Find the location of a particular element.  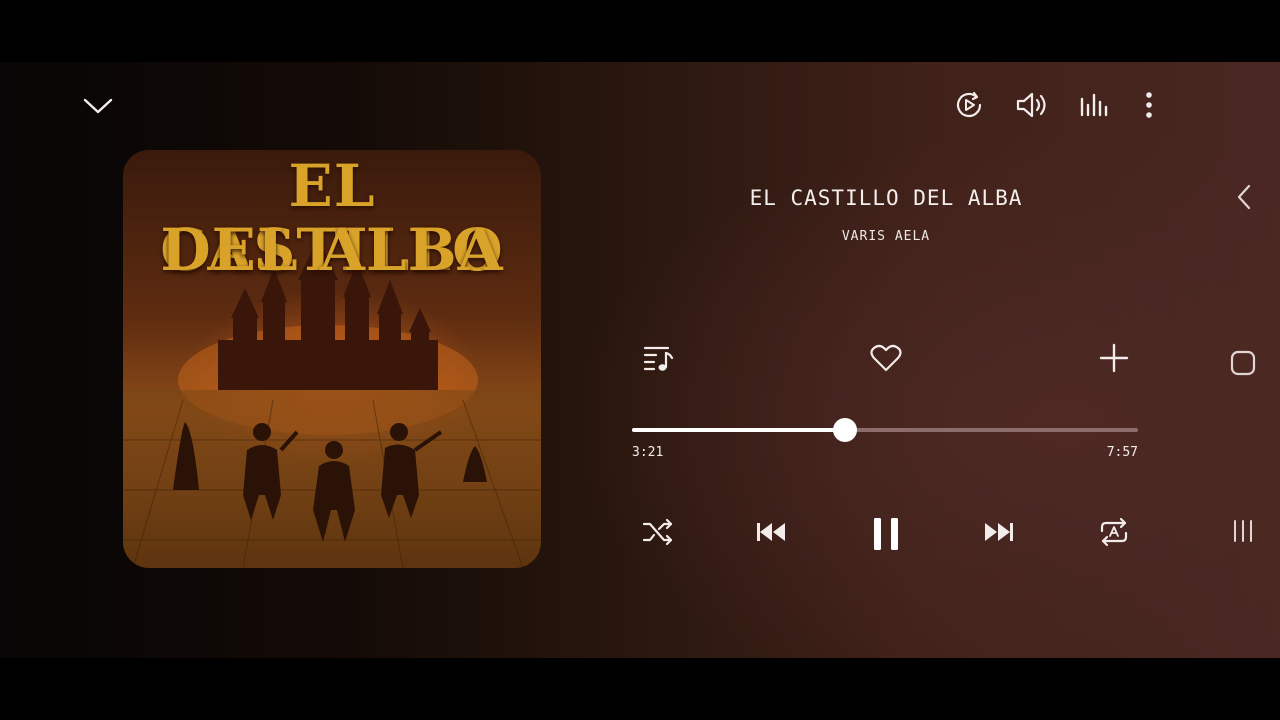

volume-icon is located at coordinates (1031, 105).